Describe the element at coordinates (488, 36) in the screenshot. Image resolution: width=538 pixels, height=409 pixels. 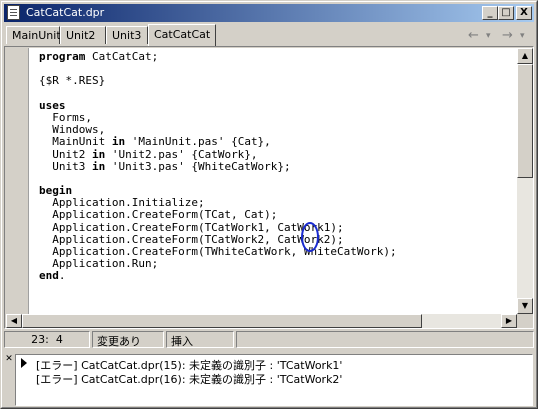
I see `back-dropdown-icon: ▾` at that location.